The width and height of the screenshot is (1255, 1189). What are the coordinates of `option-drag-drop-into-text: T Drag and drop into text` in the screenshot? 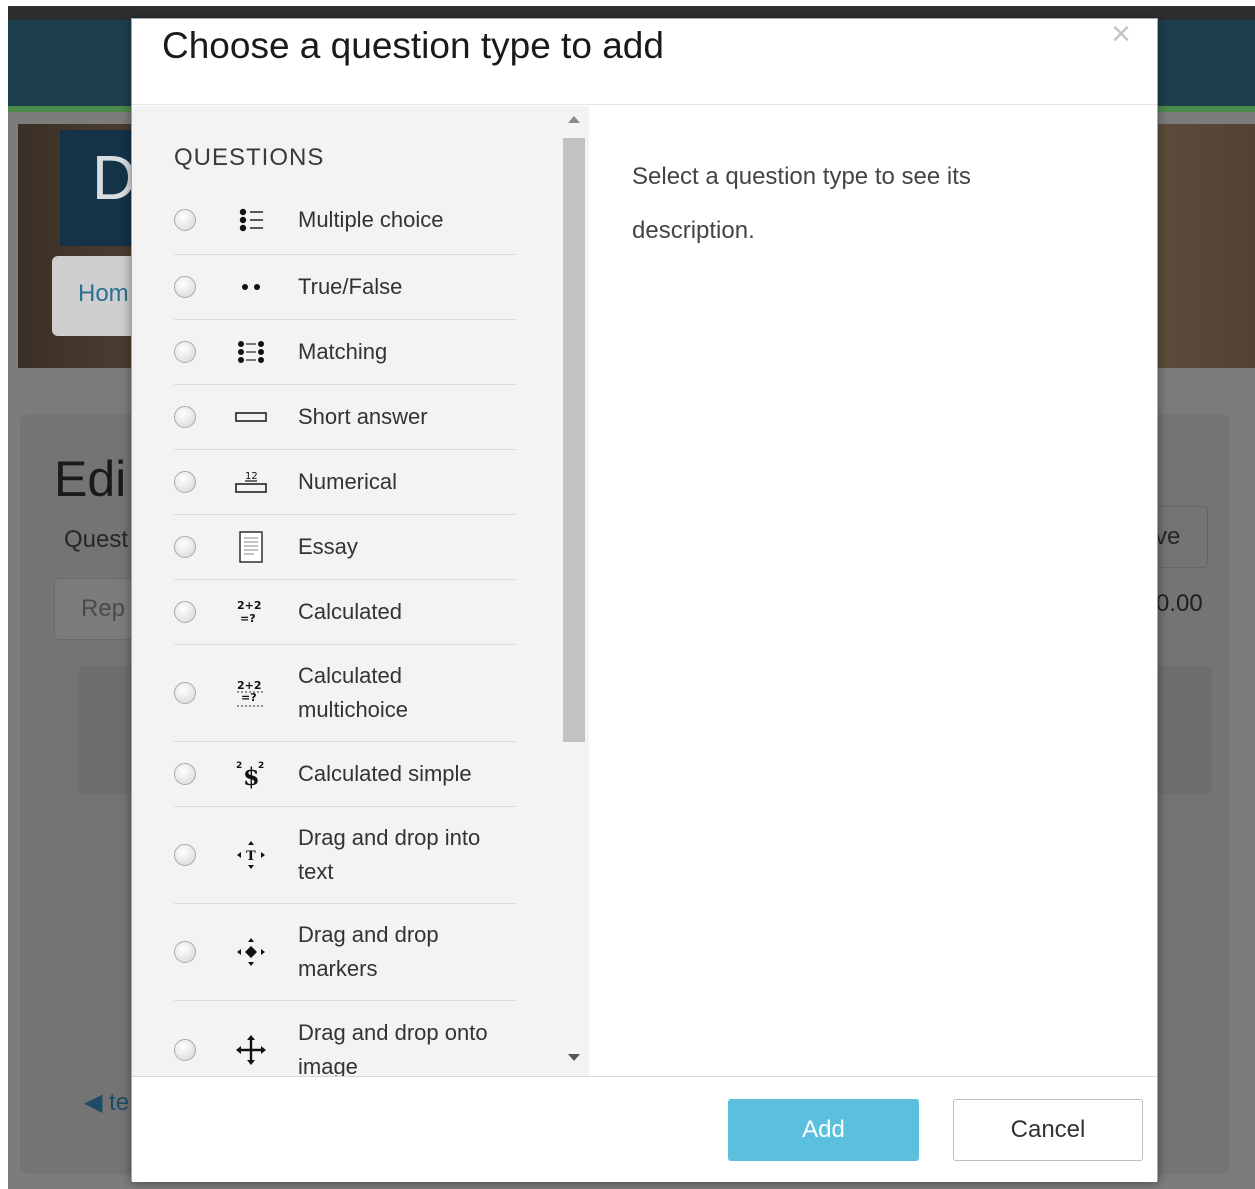 It's located at (345, 855).